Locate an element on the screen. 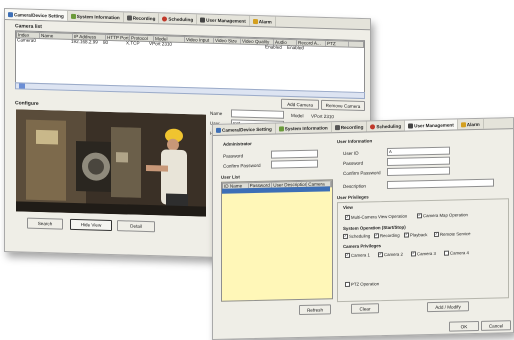 This screenshot has height=340, width=514. camera-list-title: Camera list is located at coordinates (28, 27).